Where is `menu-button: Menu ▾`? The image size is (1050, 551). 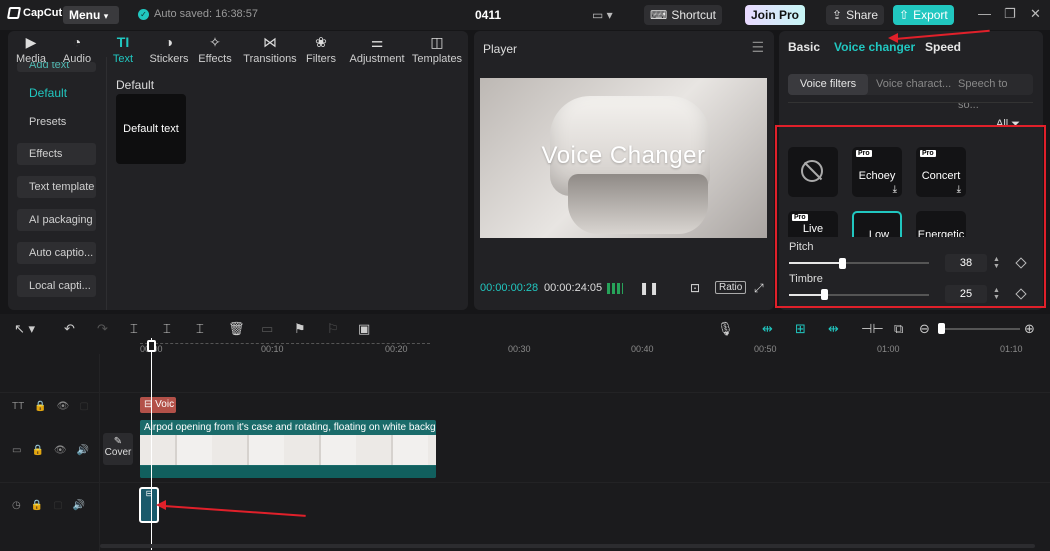 menu-button: Menu ▾ is located at coordinates (91, 15).